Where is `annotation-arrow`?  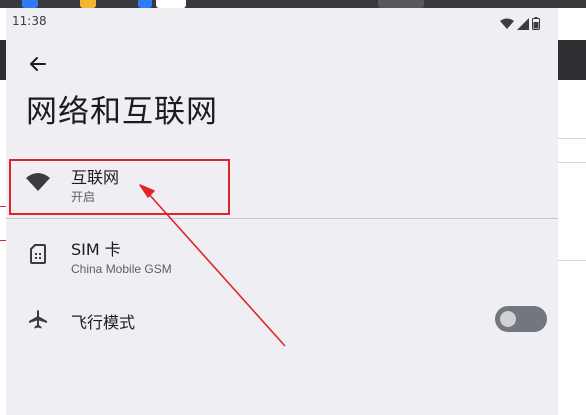
annotation-arrow is located at coordinates (212, 265).